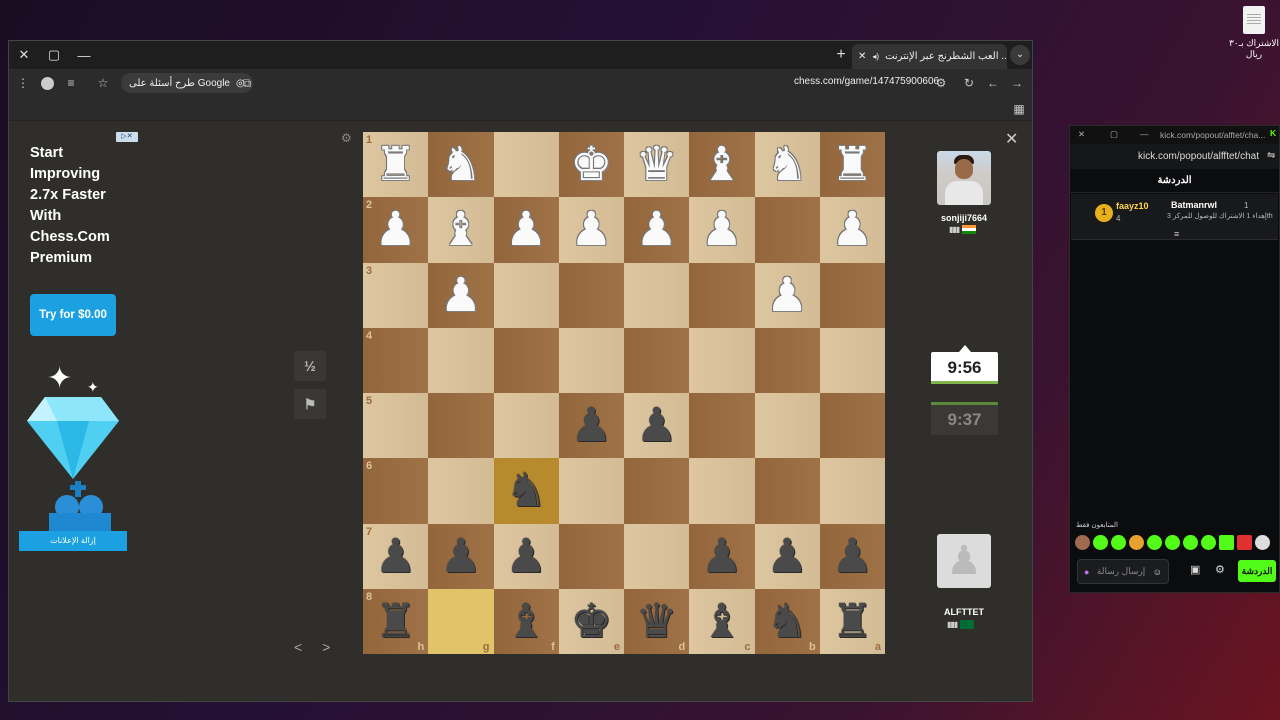 The image size is (1280, 720). Describe the element at coordinates (941, 83) in the screenshot. I see `site-settings-icon: ⚙` at that location.